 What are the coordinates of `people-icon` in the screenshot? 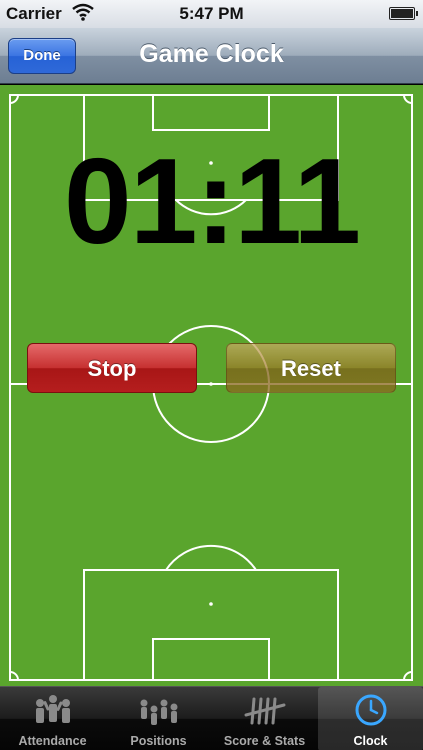 It's located at (52, 710).